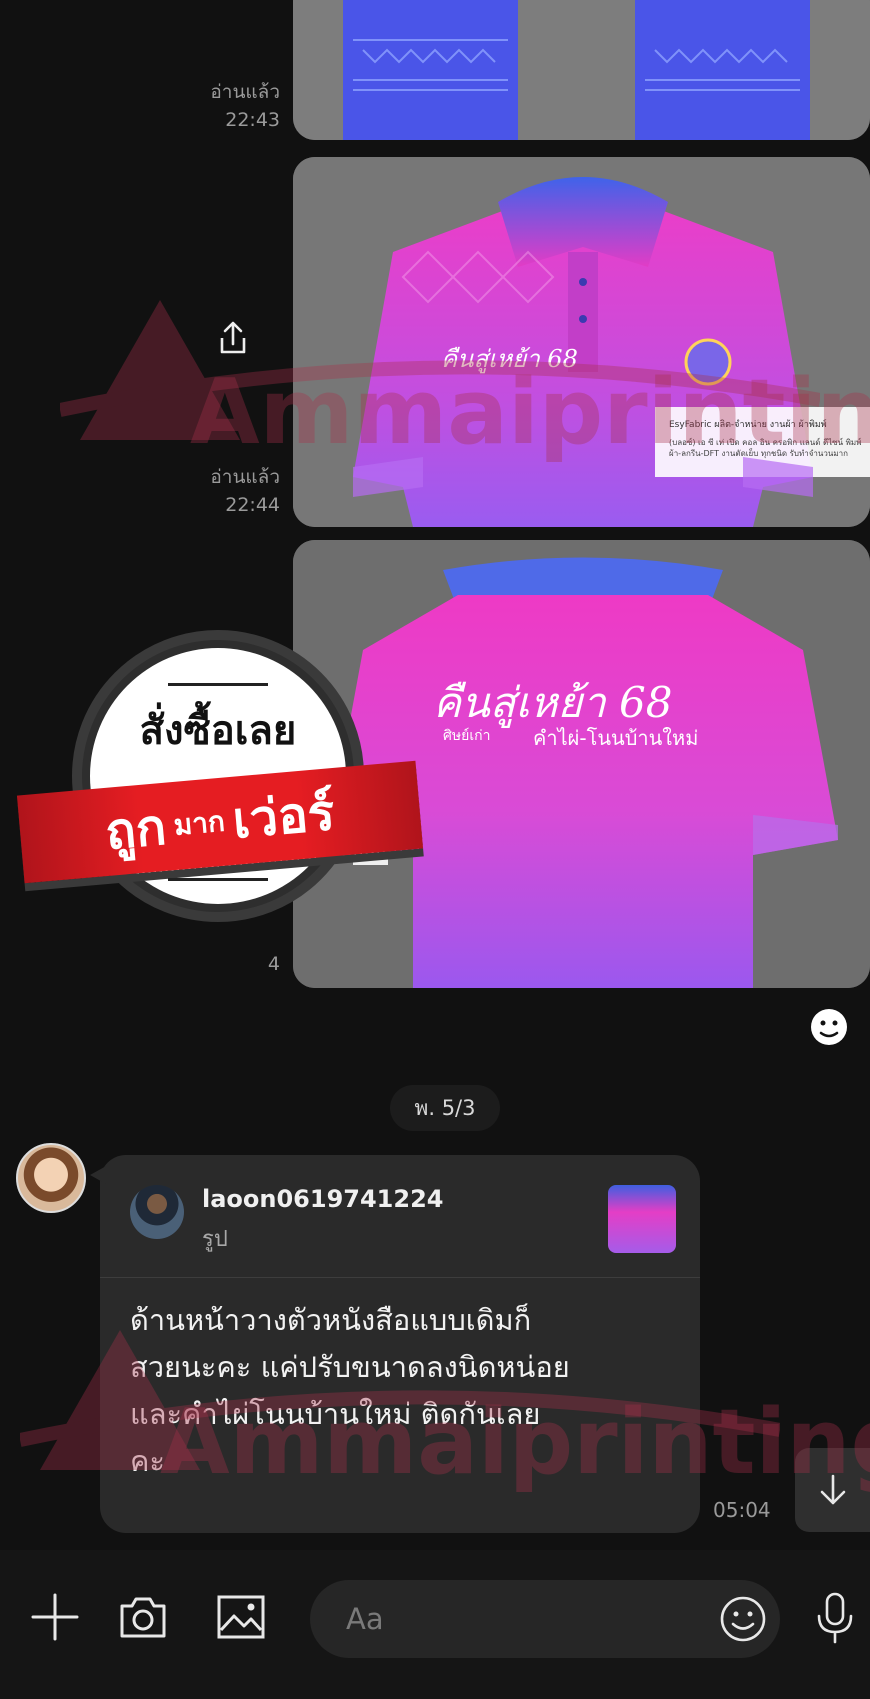 Image resolution: width=870 pixels, height=1699 pixels. I want to click on date-divider: พ. 5/3, so click(445, 1108).